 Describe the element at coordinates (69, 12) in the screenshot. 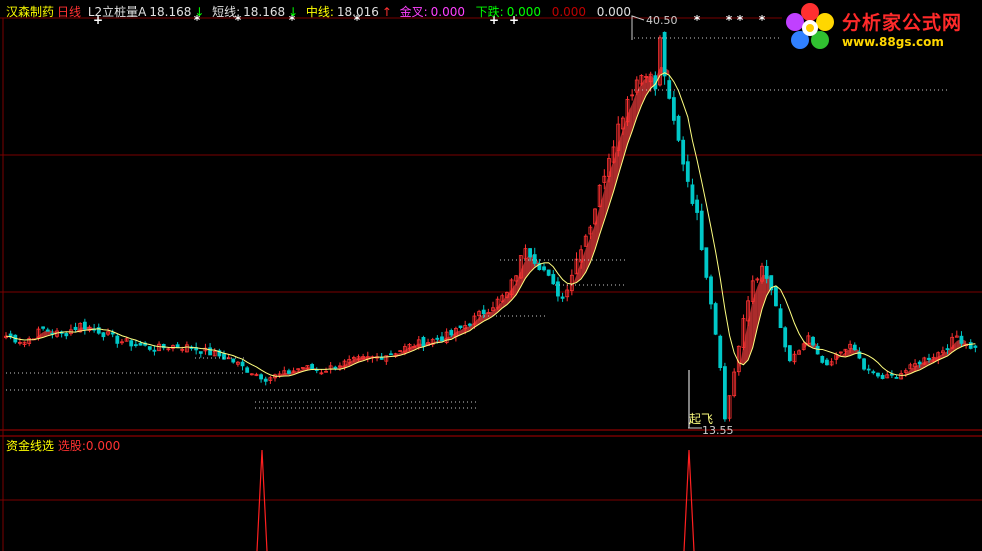

I see `period-label: 日线` at that location.